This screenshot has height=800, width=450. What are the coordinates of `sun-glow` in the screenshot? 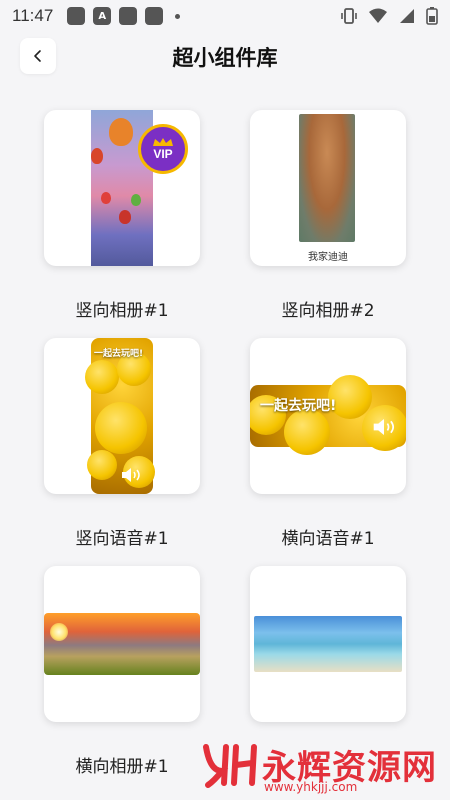 It's located at (59, 632).